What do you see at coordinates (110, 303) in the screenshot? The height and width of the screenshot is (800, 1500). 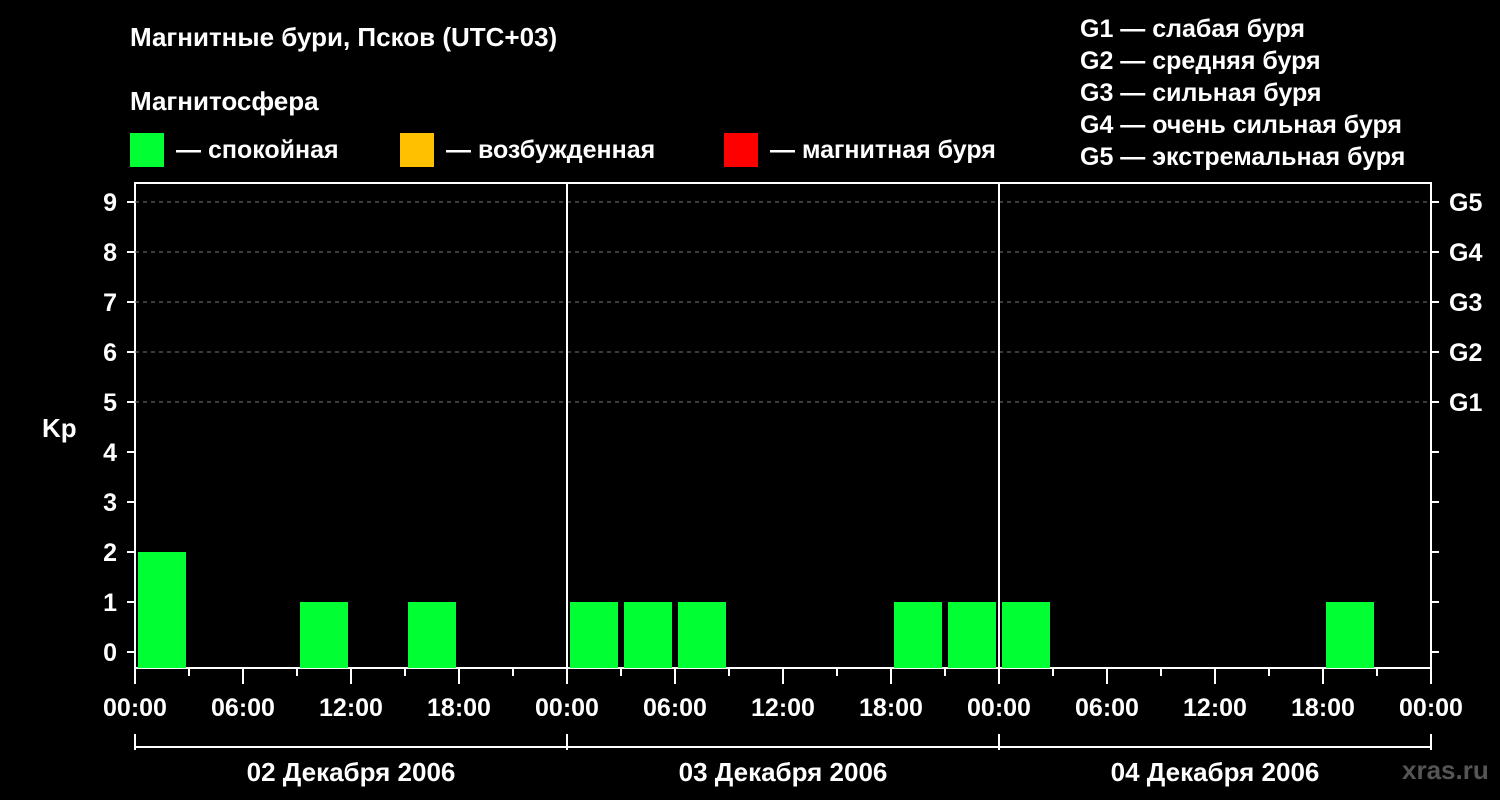 I see `y-tick-label: 7` at bounding box center [110, 303].